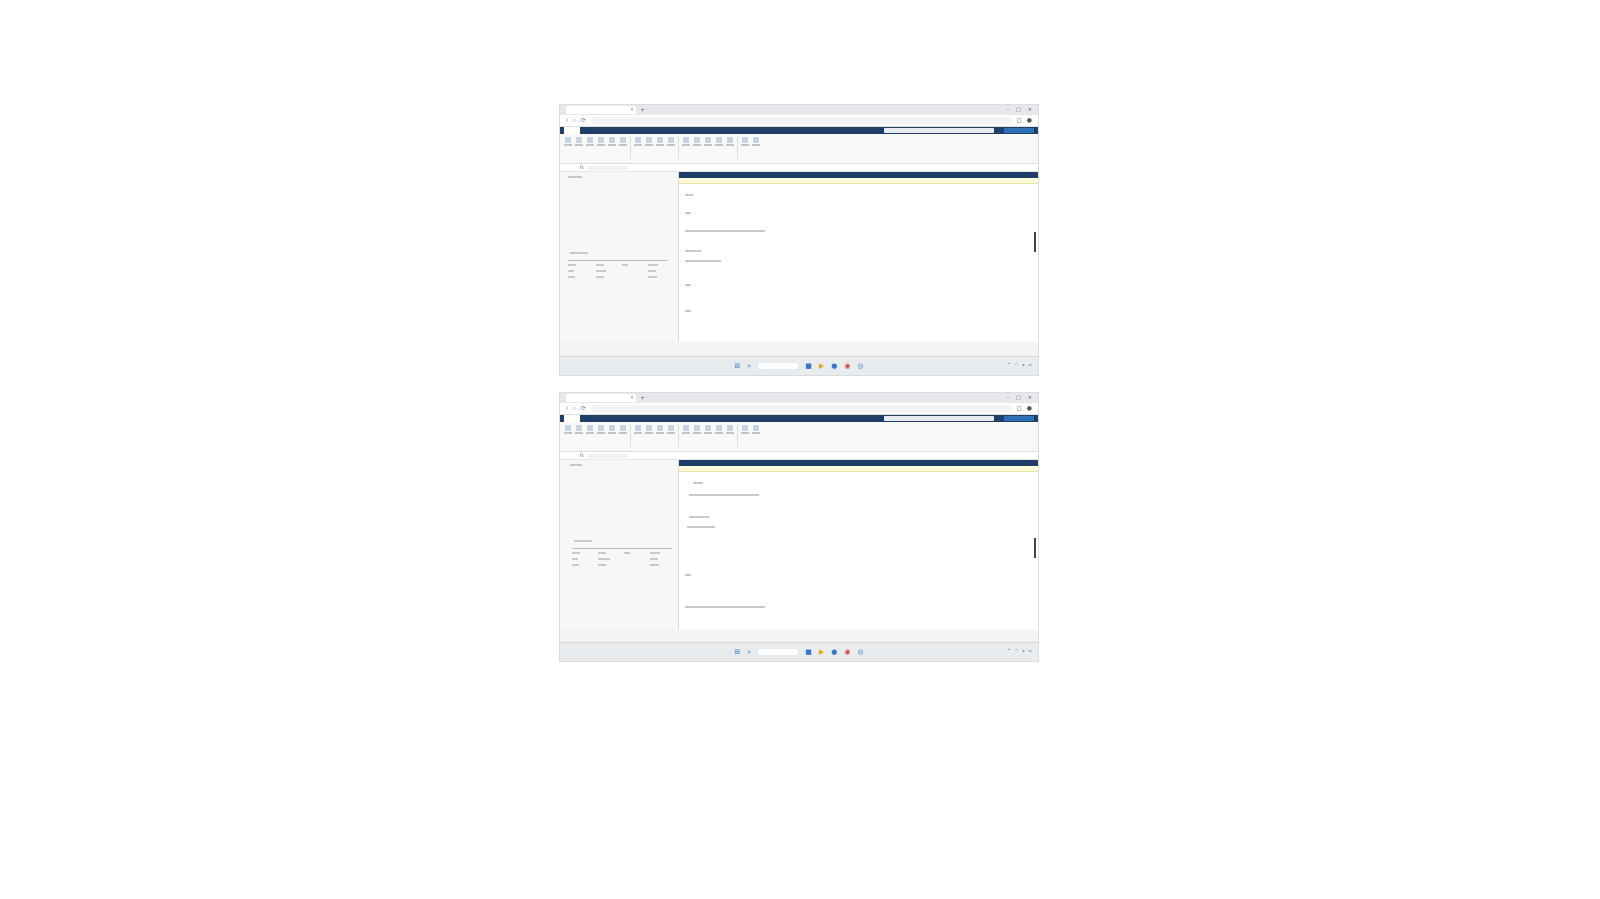  What do you see at coordinates (583, 541) in the screenshot?
I see `panel-caption` at bounding box center [583, 541].